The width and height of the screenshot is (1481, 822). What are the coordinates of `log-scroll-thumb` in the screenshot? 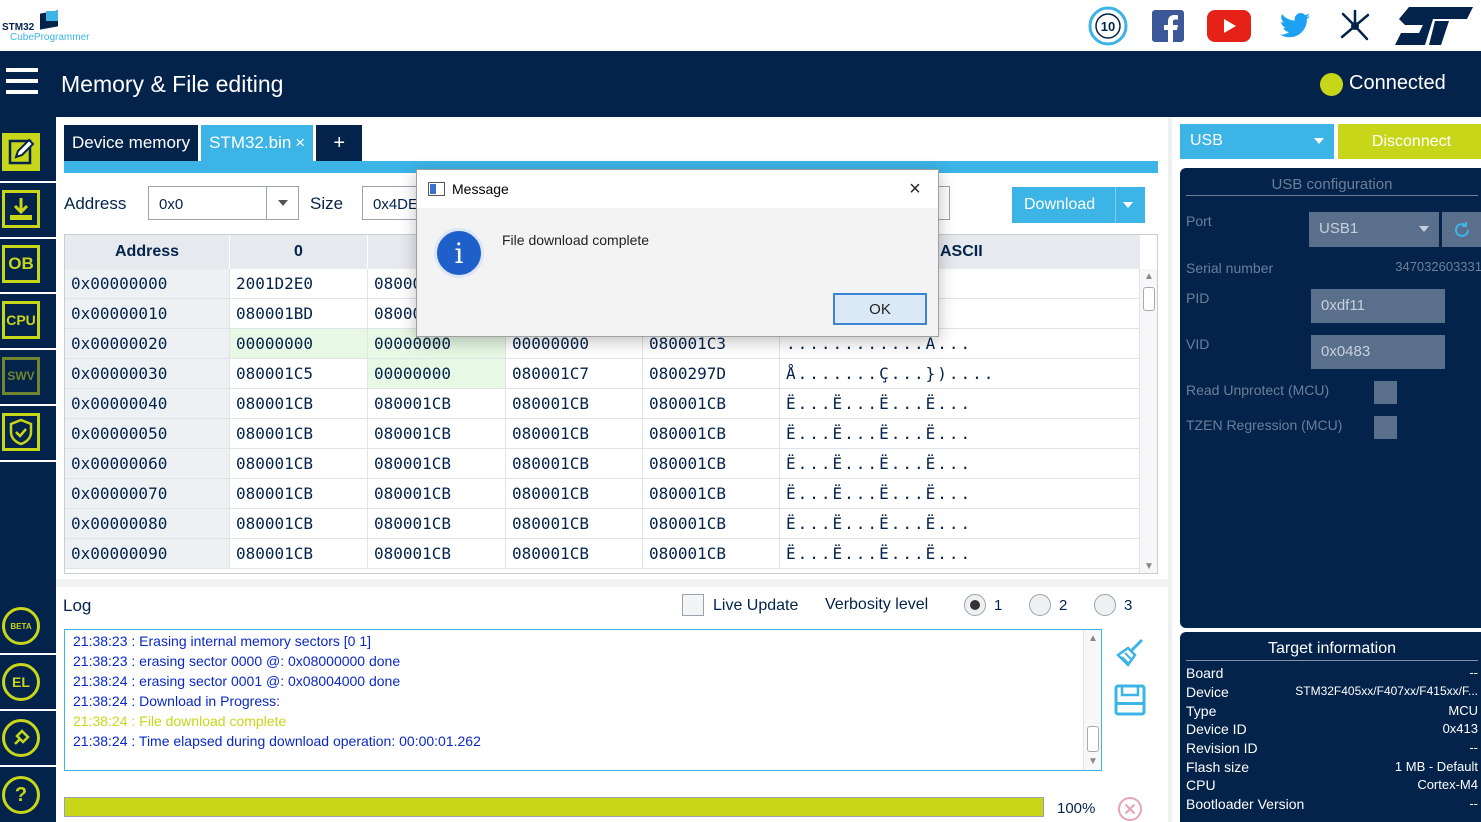 It's located at (1093, 739).